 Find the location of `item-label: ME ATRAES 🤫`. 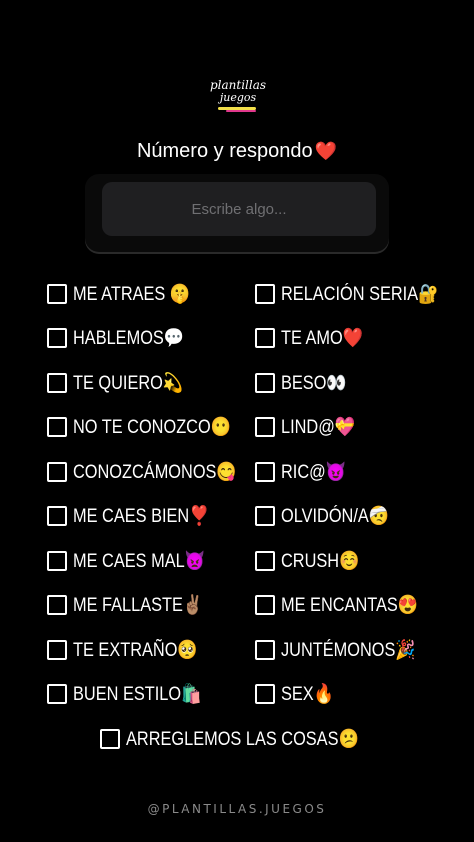

item-label: ME ATRAES 🤫 is located at coordinates (132, 294).